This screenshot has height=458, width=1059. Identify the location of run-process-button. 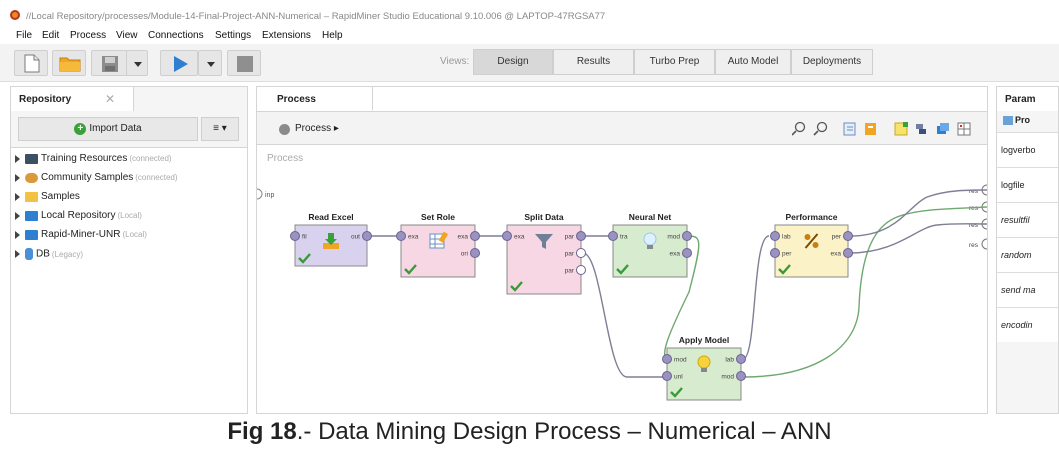
(179, 63).